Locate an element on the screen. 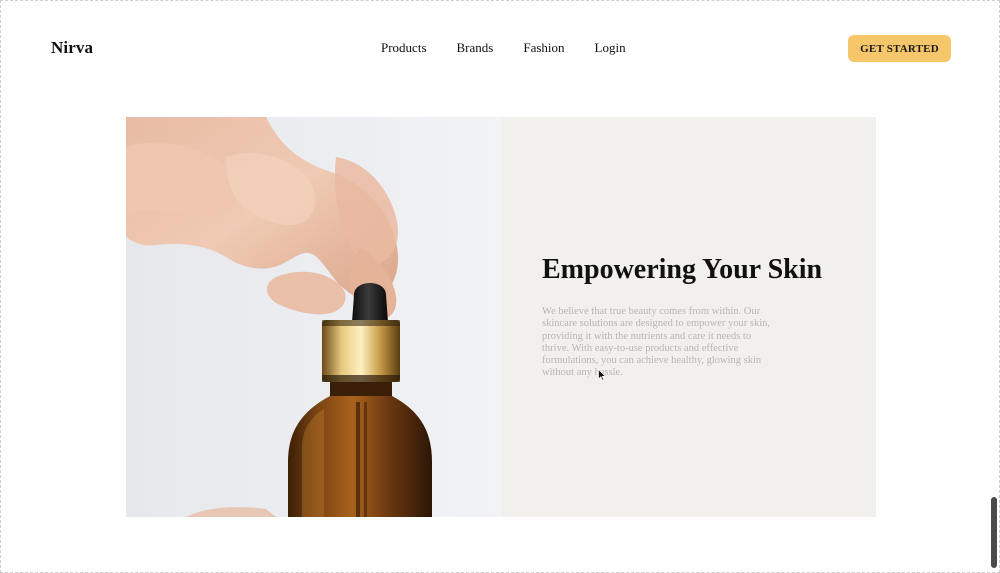  scrollbar-thumb is located at coordinates (994, 532).